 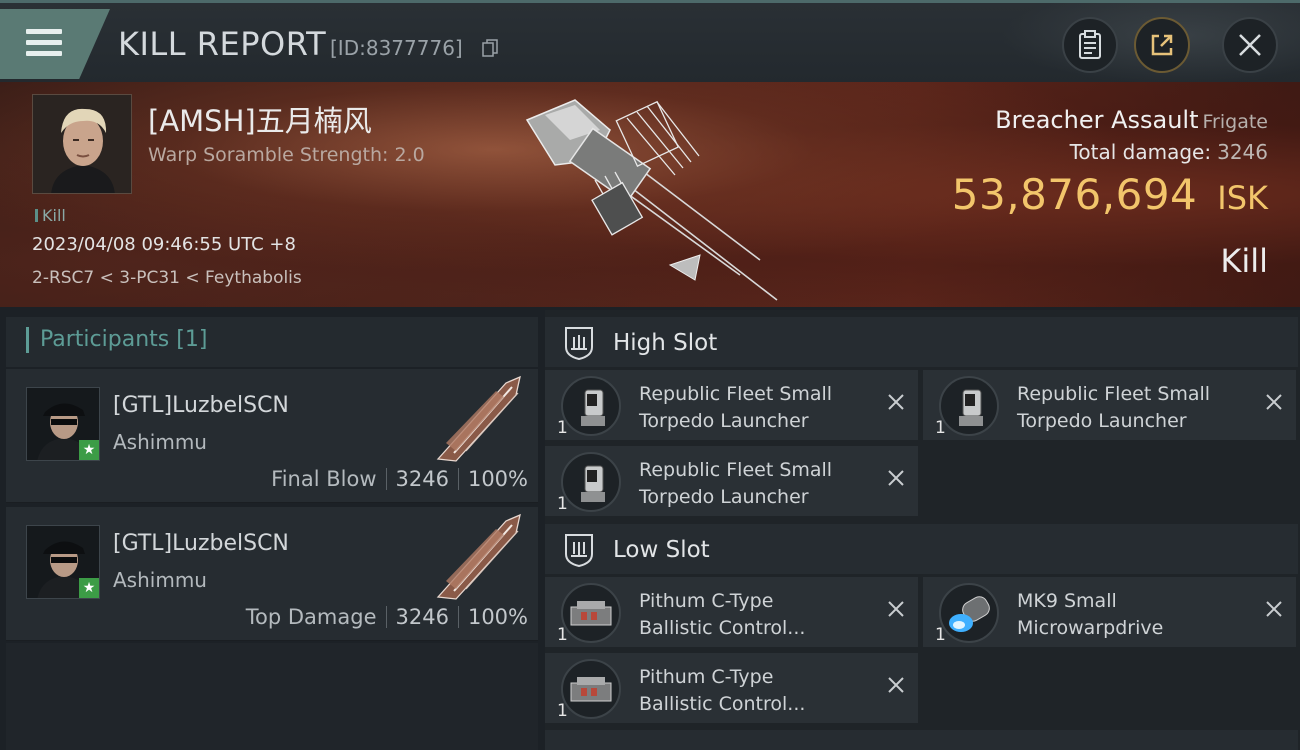 I want to click on victim-portrait-icon, so click(x=82, y=144).